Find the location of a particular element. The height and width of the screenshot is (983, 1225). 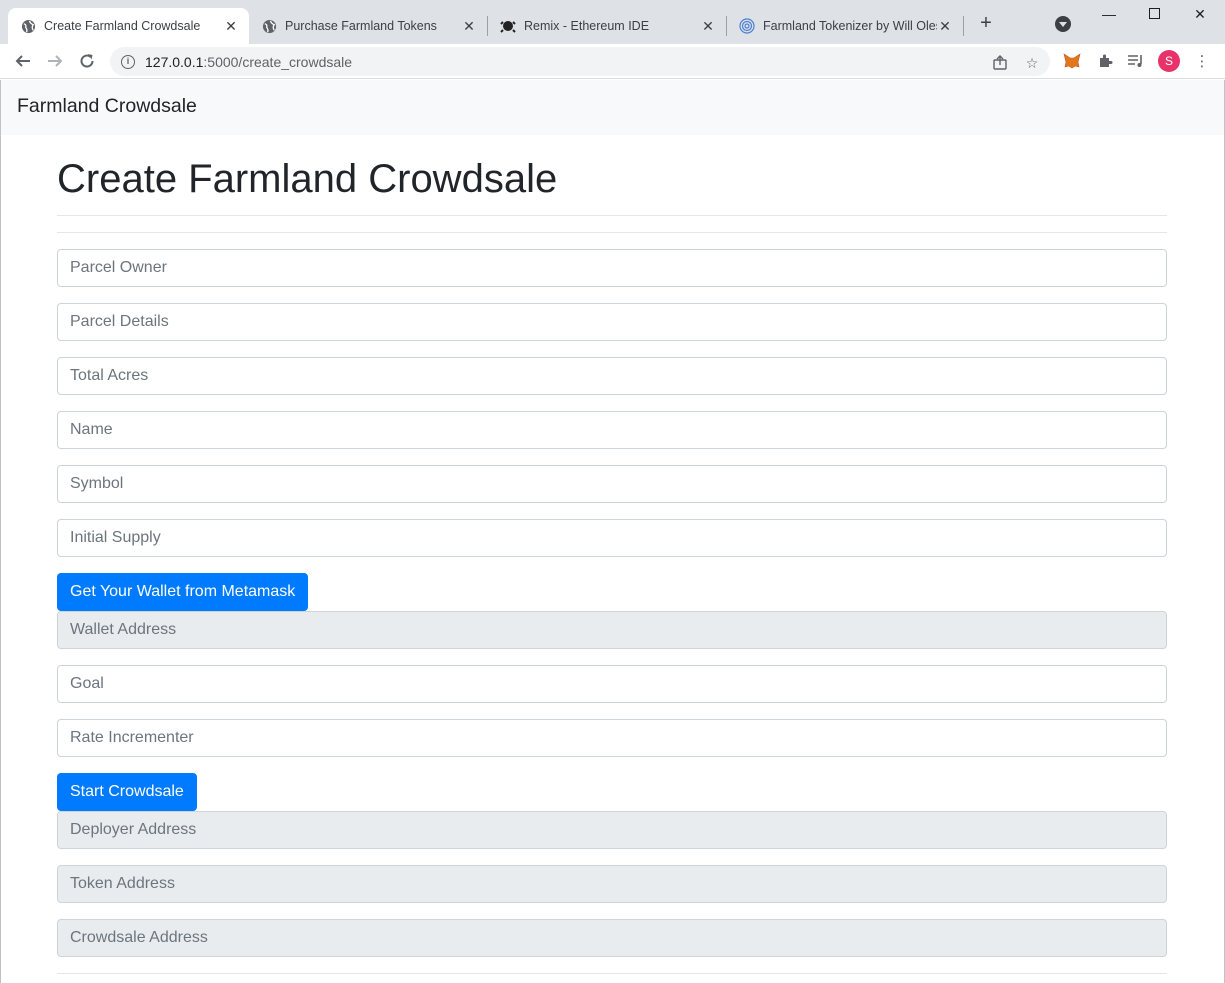

close-window-icon: ✕ is located at coordinates (1200, 14).